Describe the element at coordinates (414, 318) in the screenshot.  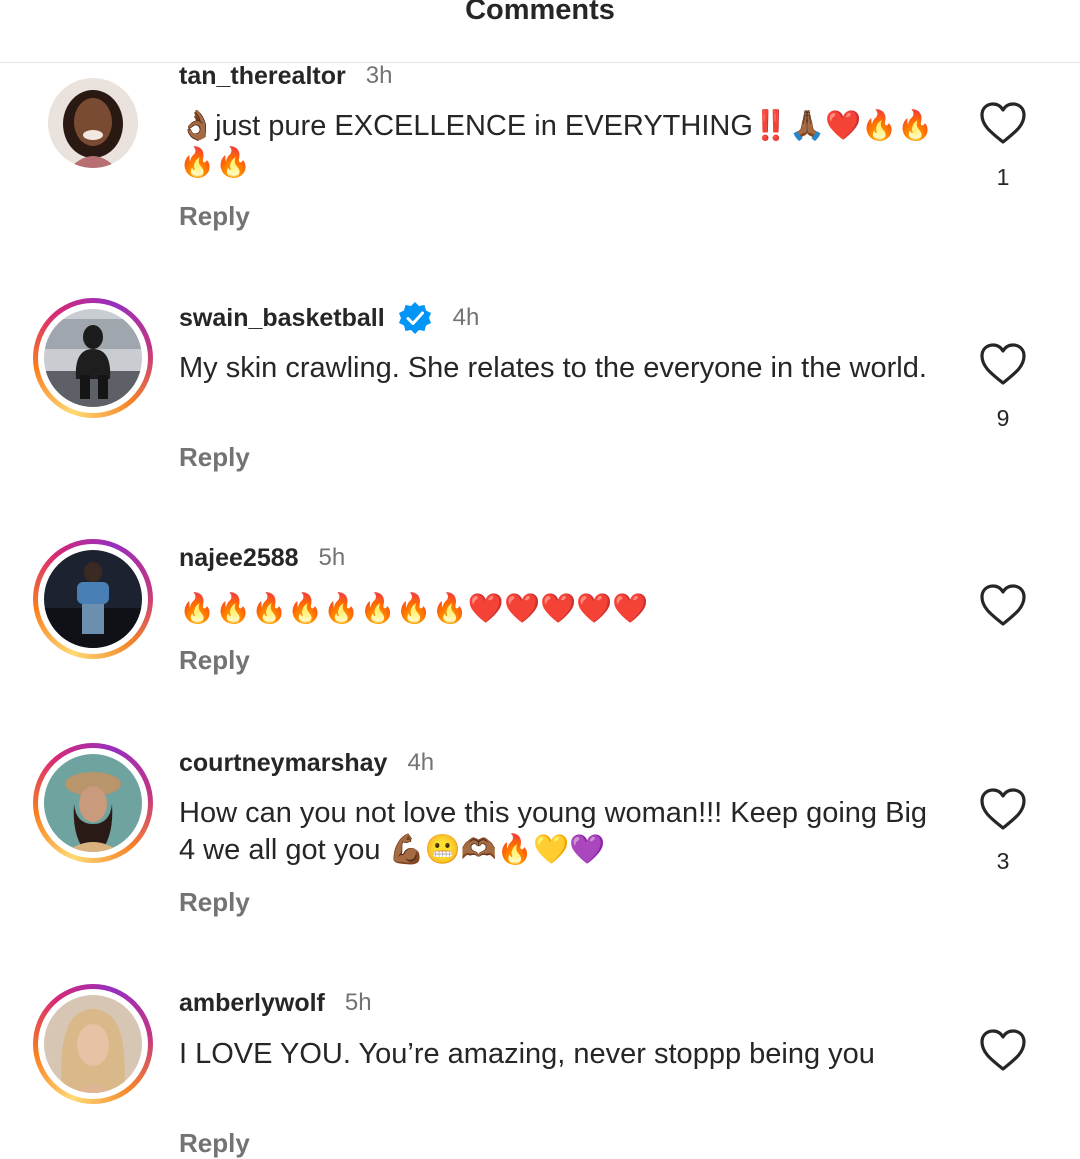
I see `verified-badge-icon` at that location.